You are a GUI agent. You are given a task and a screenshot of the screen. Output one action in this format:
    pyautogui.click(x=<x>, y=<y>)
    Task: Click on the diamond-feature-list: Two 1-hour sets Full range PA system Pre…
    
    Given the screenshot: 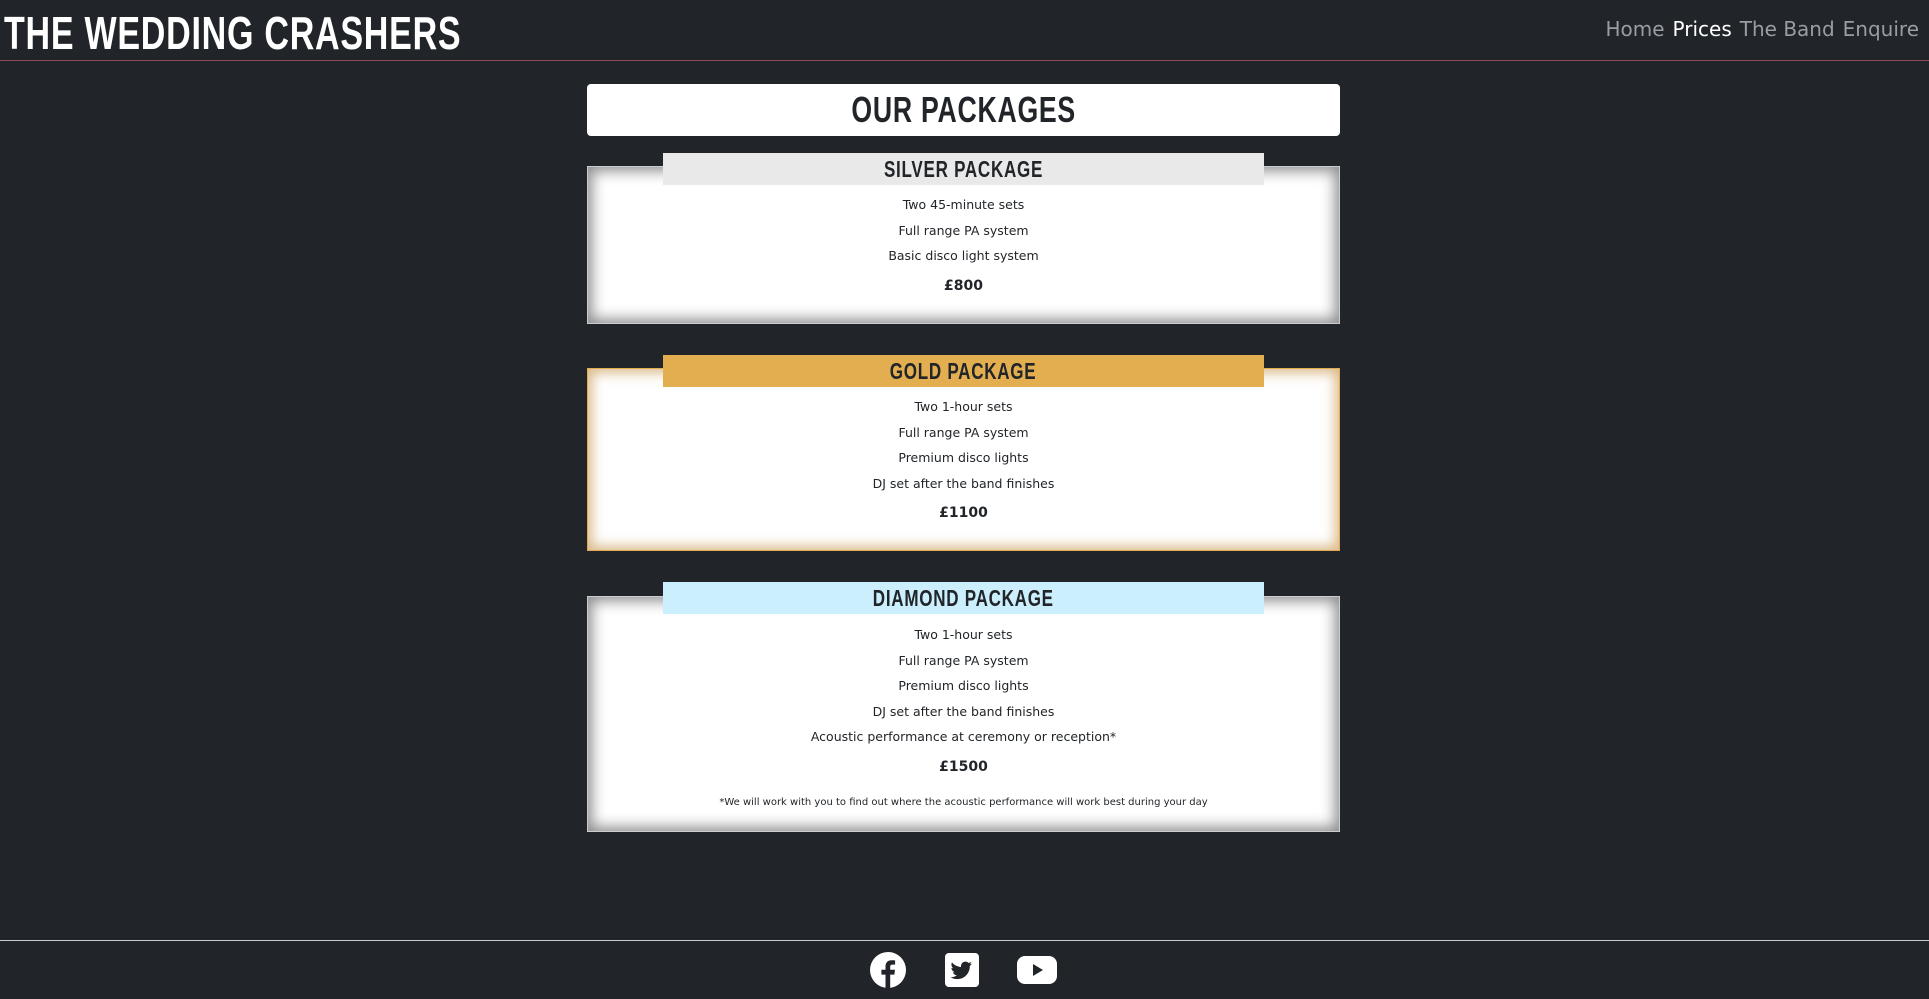 What is the action you would take?
    pyautogui.click(x=963, y=686)
    